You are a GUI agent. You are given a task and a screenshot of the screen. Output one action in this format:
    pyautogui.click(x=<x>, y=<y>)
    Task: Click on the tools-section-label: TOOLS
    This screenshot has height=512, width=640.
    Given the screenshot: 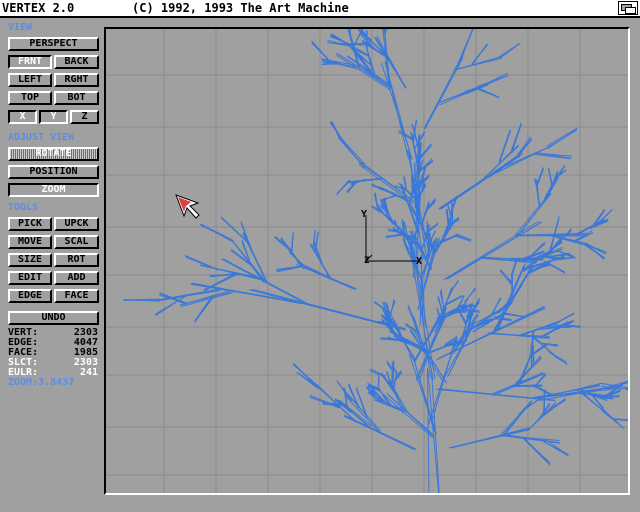 What is the action you would take?
    pyautogui.click(x=23, y=207)
    